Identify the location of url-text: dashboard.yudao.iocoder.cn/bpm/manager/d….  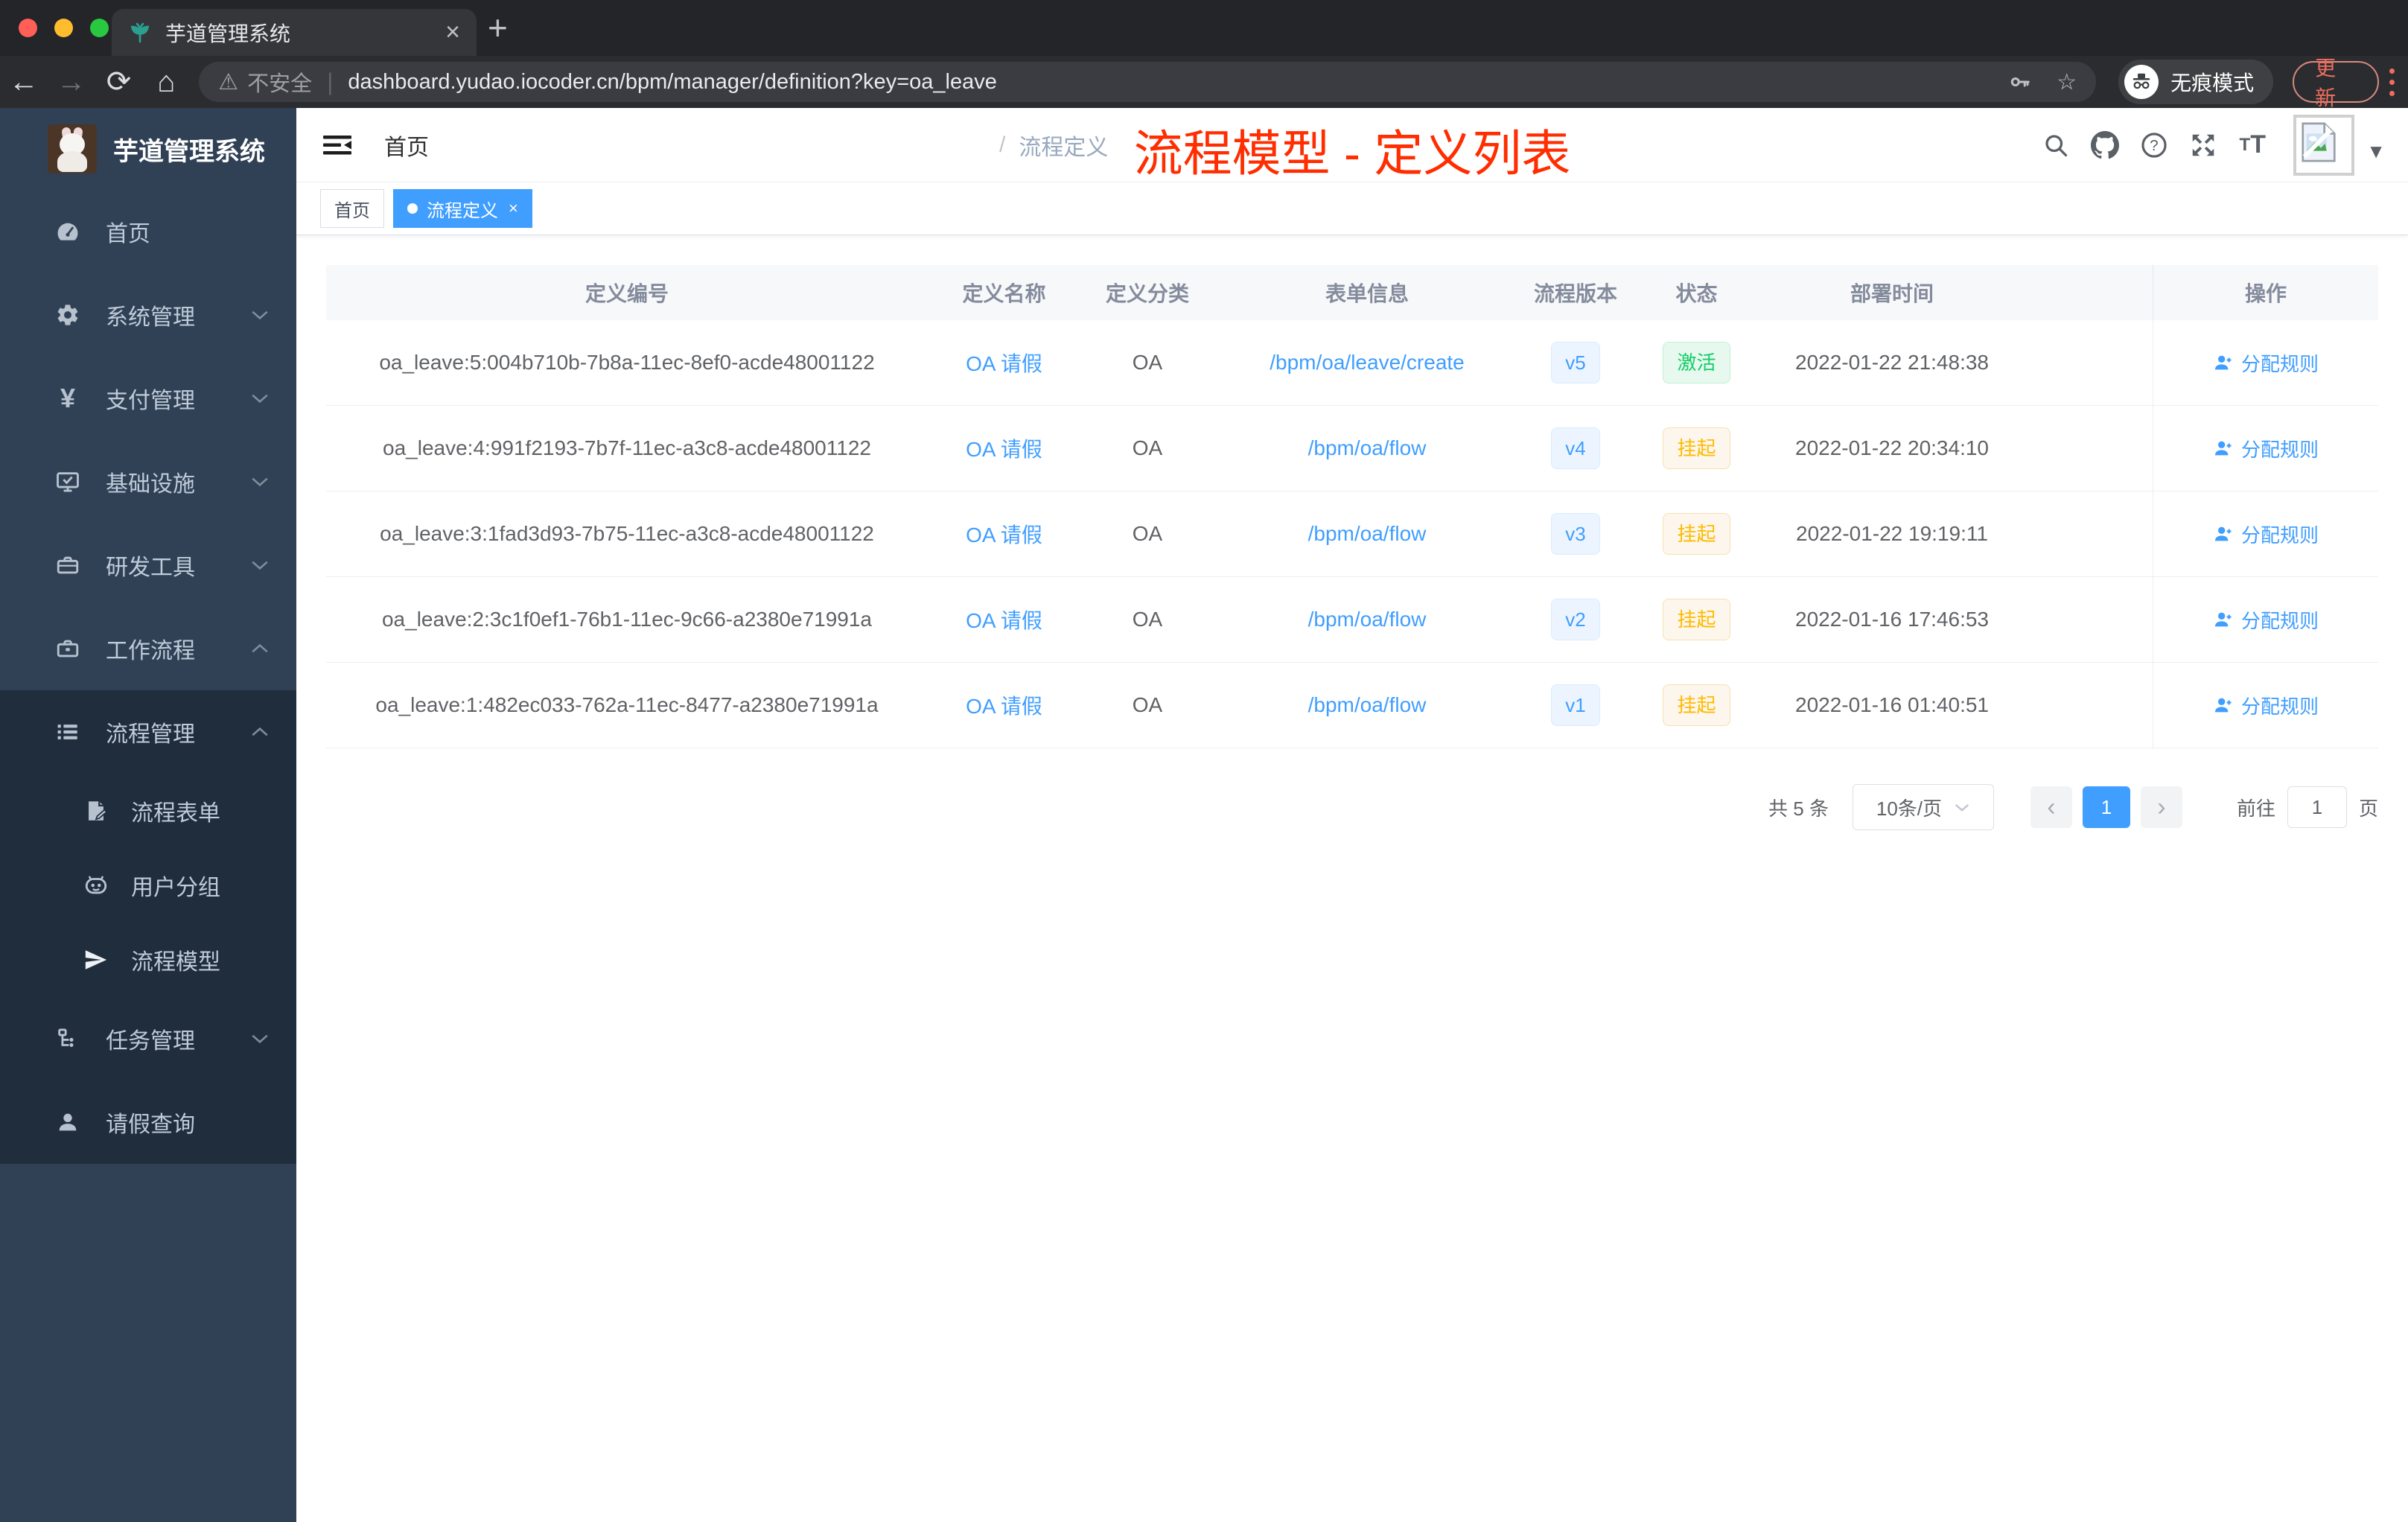
(1166, 82).